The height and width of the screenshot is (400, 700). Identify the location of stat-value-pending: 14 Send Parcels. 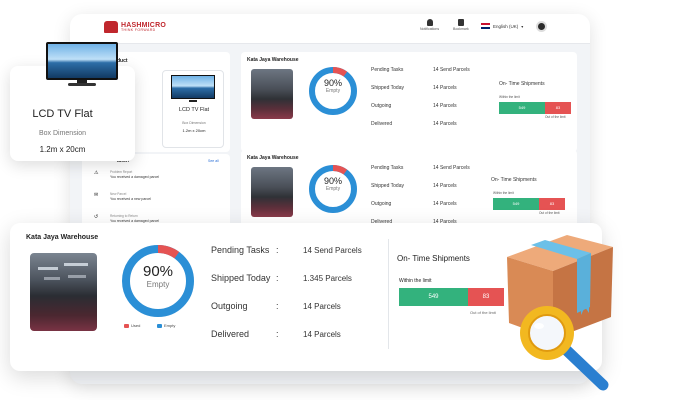
(332, 250).